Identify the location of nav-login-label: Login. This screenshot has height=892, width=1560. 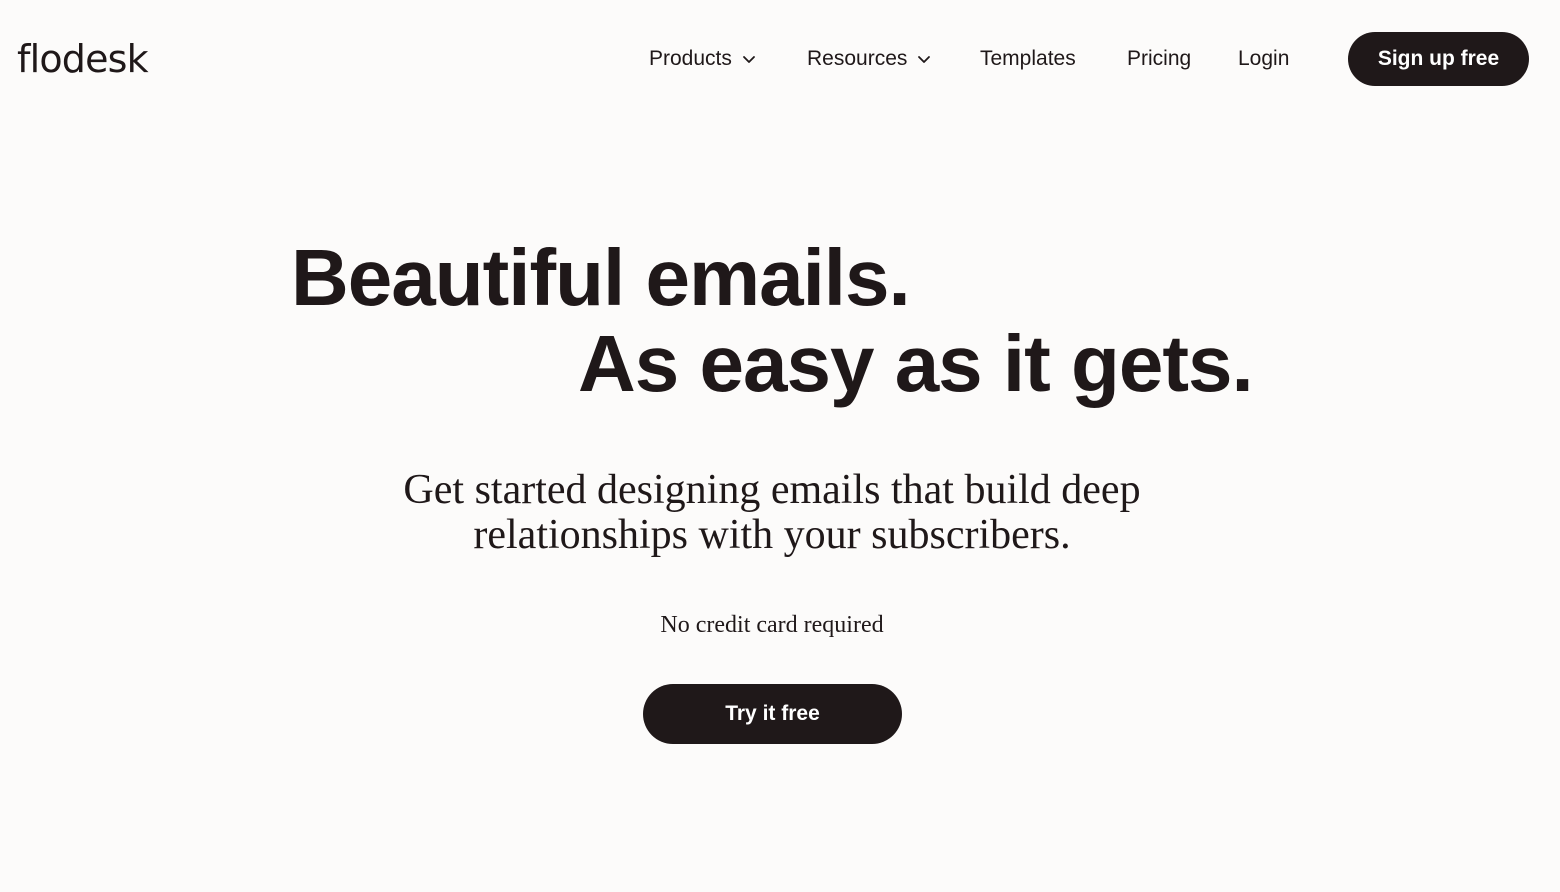
(1264, 58).